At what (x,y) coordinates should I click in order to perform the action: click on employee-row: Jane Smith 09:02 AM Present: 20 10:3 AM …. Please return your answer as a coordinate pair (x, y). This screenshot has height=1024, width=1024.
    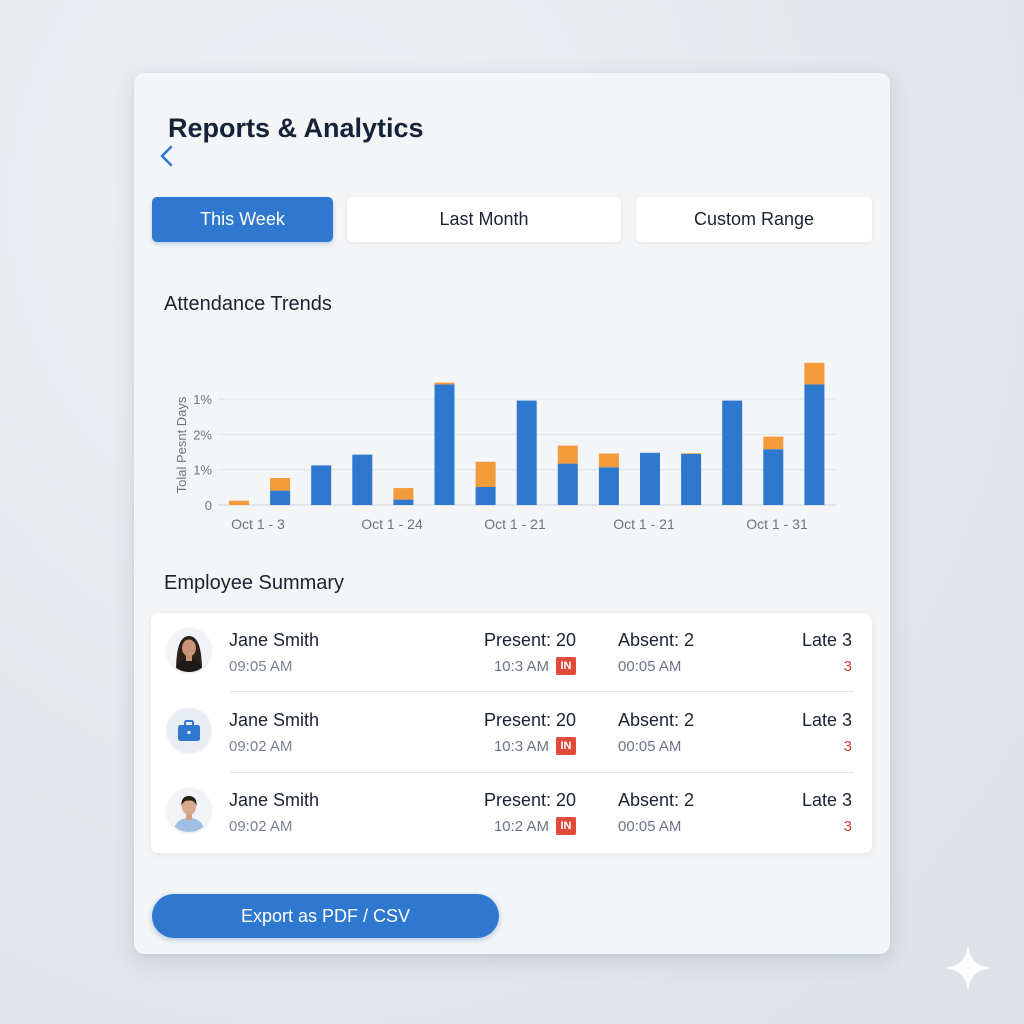
    Looking at the image, I should click on (511, 733).